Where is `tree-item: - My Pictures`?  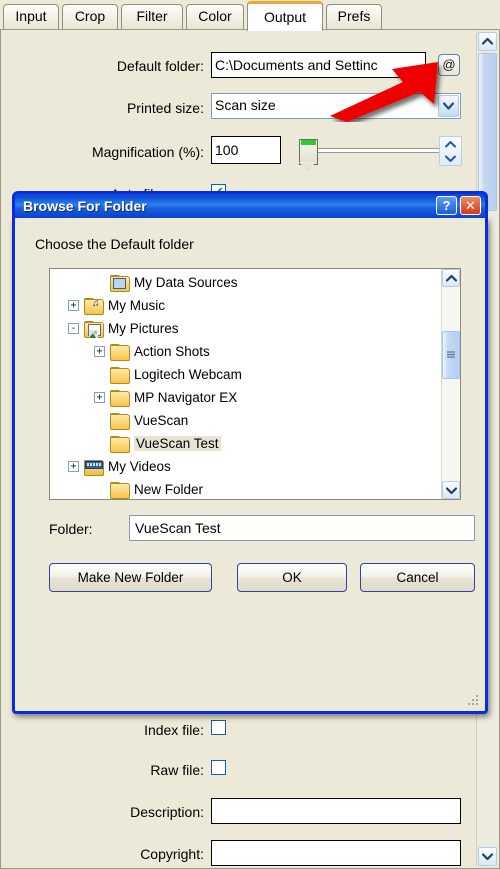
tree-item: - My Pictures is located at coordinates (254, 328).